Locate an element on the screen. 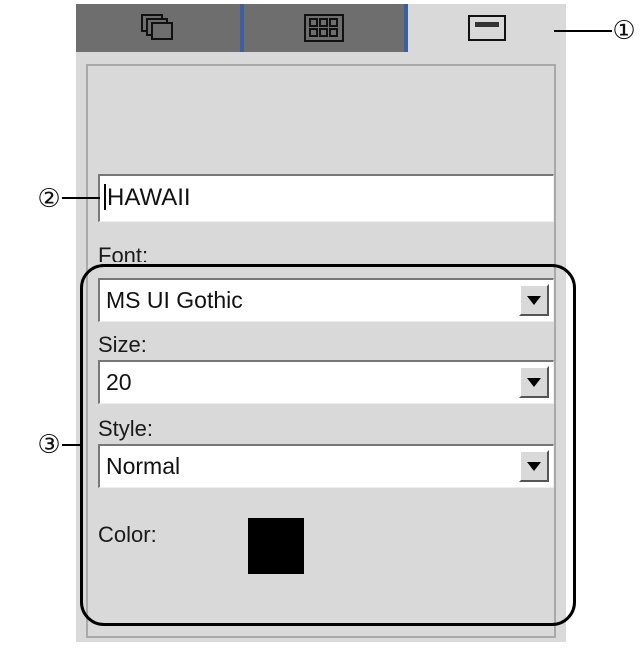  callout-3-line is located at coordinates (71, 445).